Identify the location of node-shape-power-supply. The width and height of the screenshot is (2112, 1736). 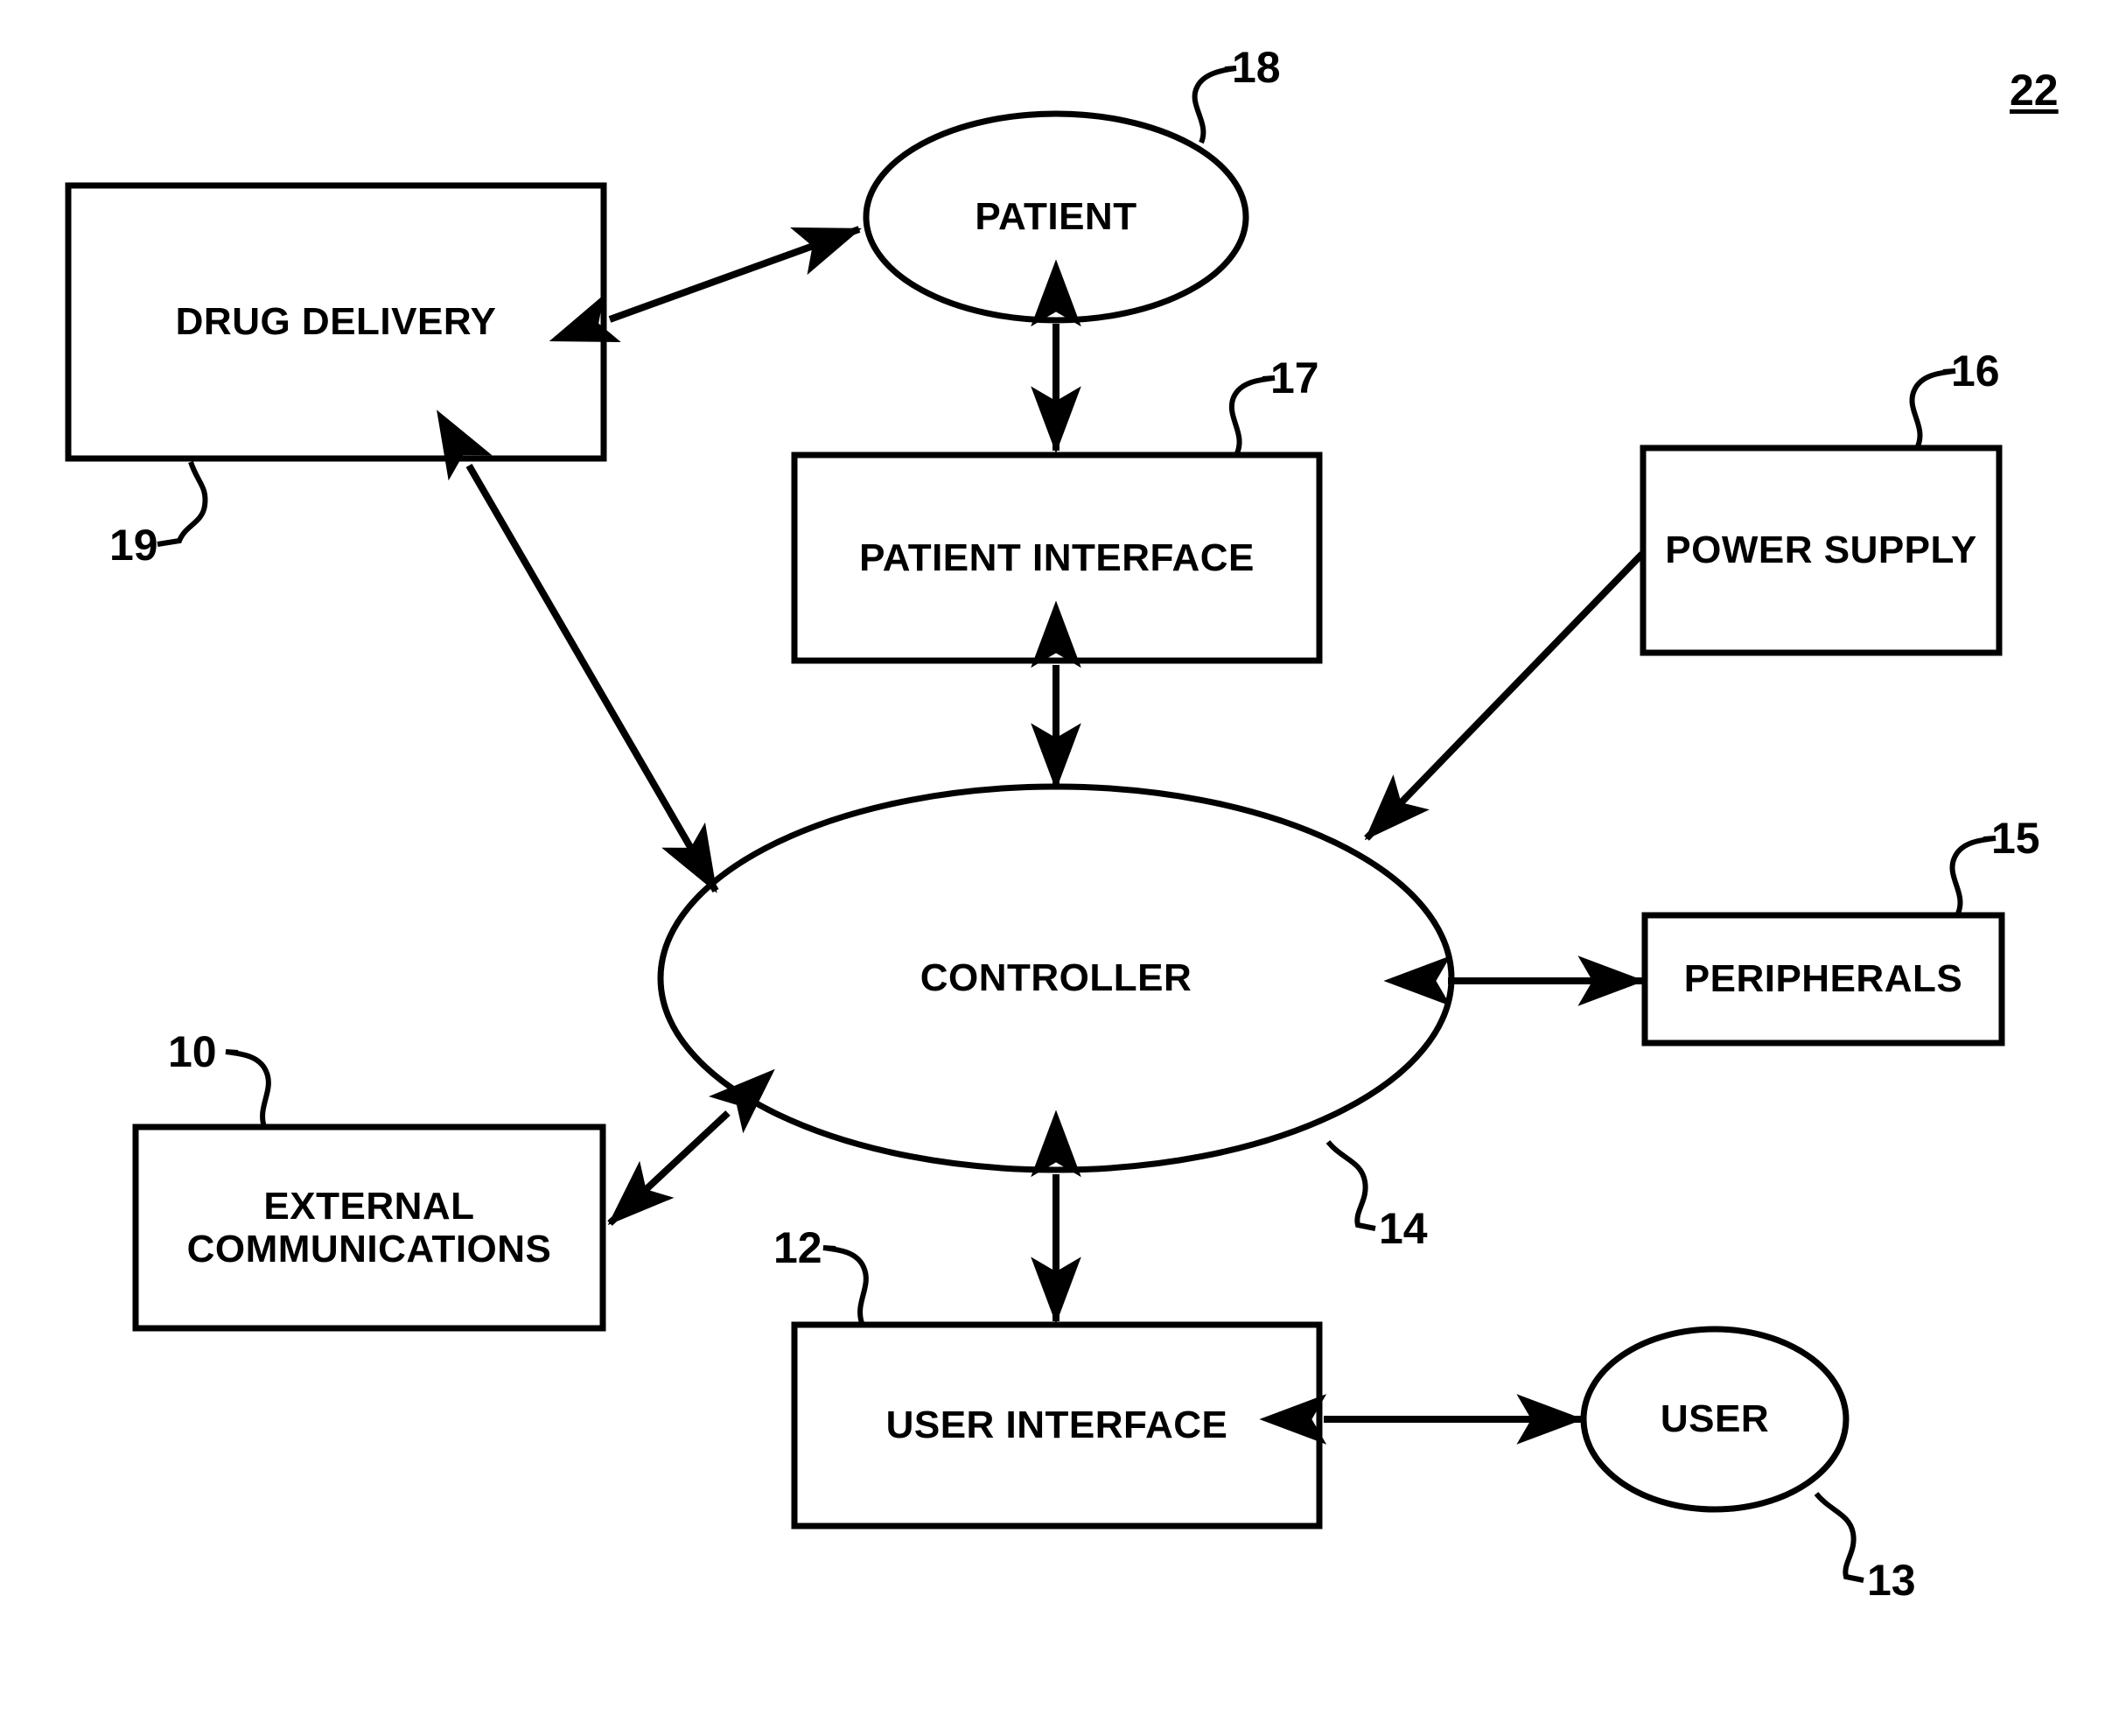
(1822, 550).